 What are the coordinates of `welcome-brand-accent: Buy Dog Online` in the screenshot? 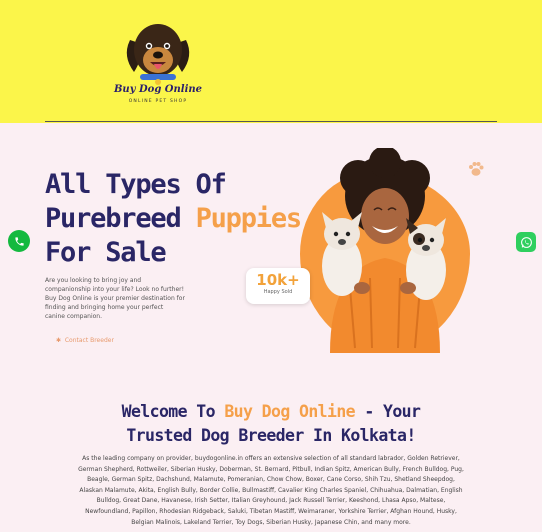 It's located at (290, 411).